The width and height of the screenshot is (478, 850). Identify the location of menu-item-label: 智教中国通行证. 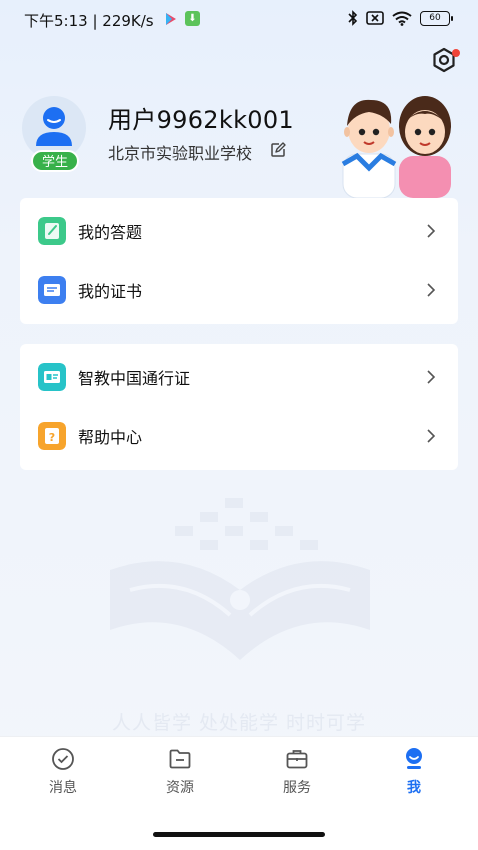
(134, 378).